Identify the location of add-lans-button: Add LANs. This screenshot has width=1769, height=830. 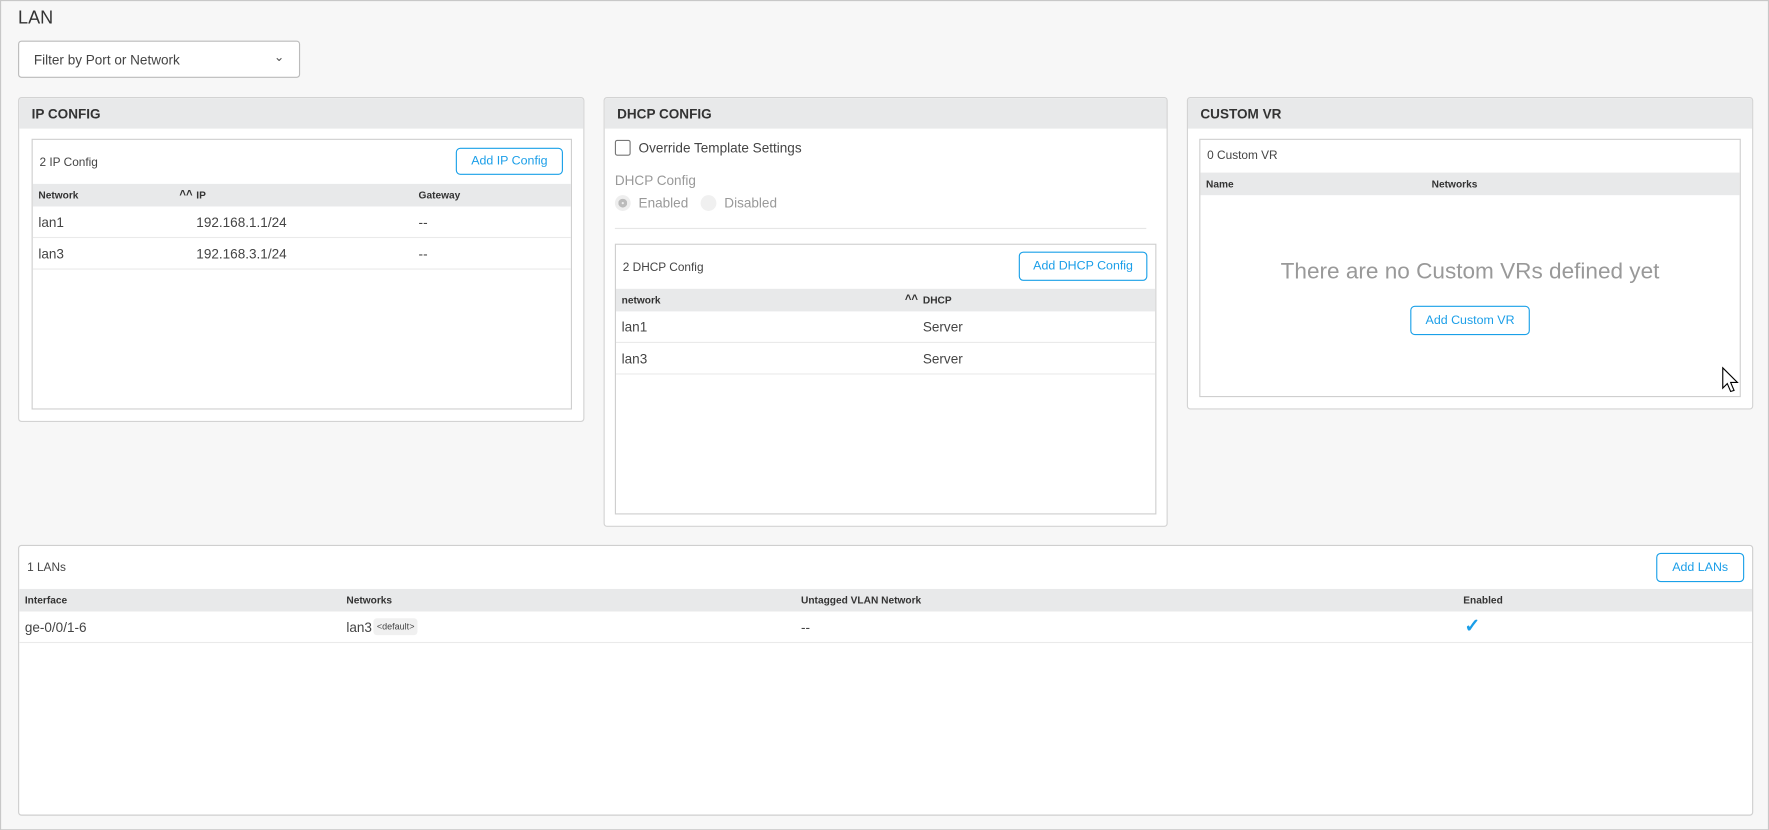
(1700, 567).